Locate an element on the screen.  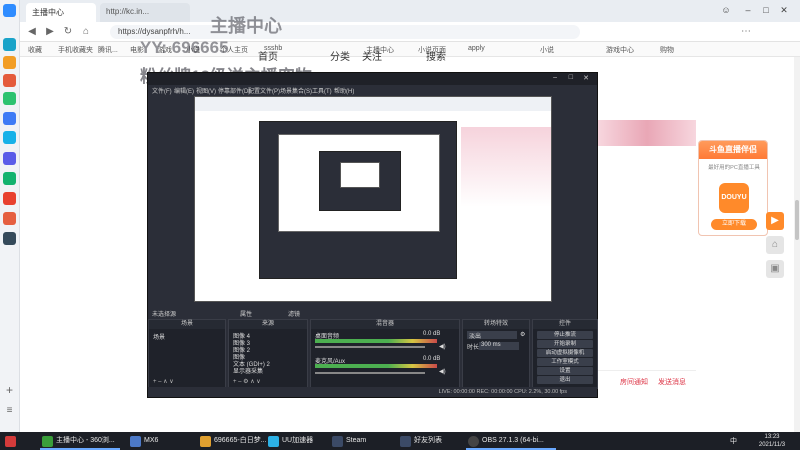
virtual-camera-button: 启动虚拟摄像机 is located at coordinates (565, 353).